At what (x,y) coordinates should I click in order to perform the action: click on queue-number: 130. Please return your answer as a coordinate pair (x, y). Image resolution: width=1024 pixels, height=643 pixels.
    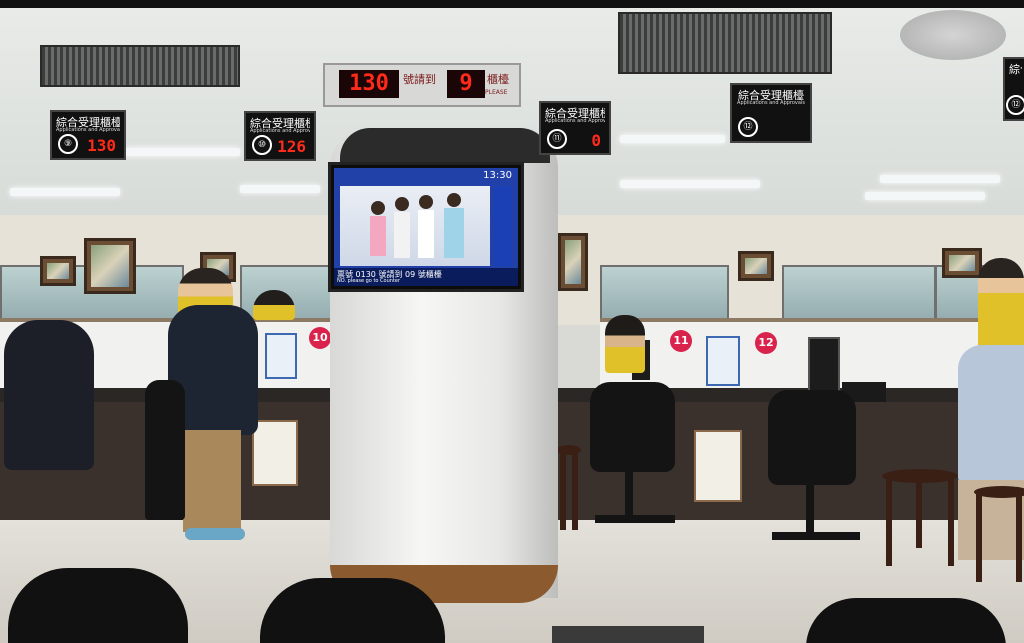
    Looking at the image, I should click on (369, 84).